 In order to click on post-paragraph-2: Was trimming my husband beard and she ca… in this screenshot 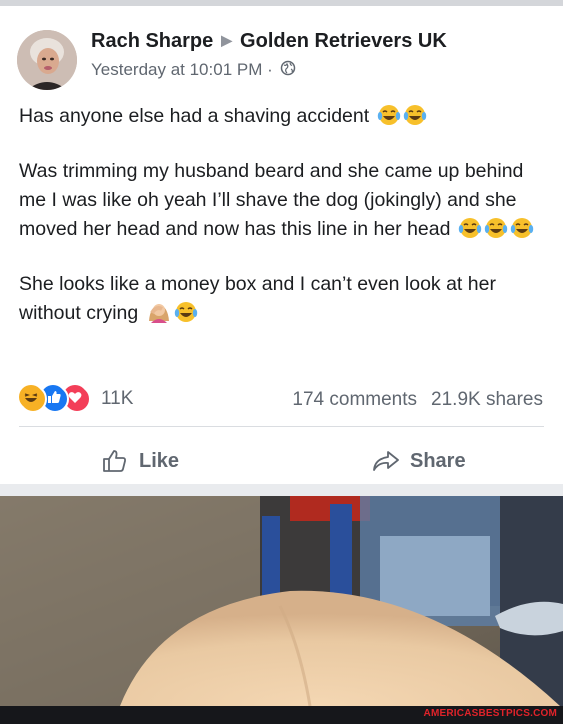, I will do `click(281, 200)`.